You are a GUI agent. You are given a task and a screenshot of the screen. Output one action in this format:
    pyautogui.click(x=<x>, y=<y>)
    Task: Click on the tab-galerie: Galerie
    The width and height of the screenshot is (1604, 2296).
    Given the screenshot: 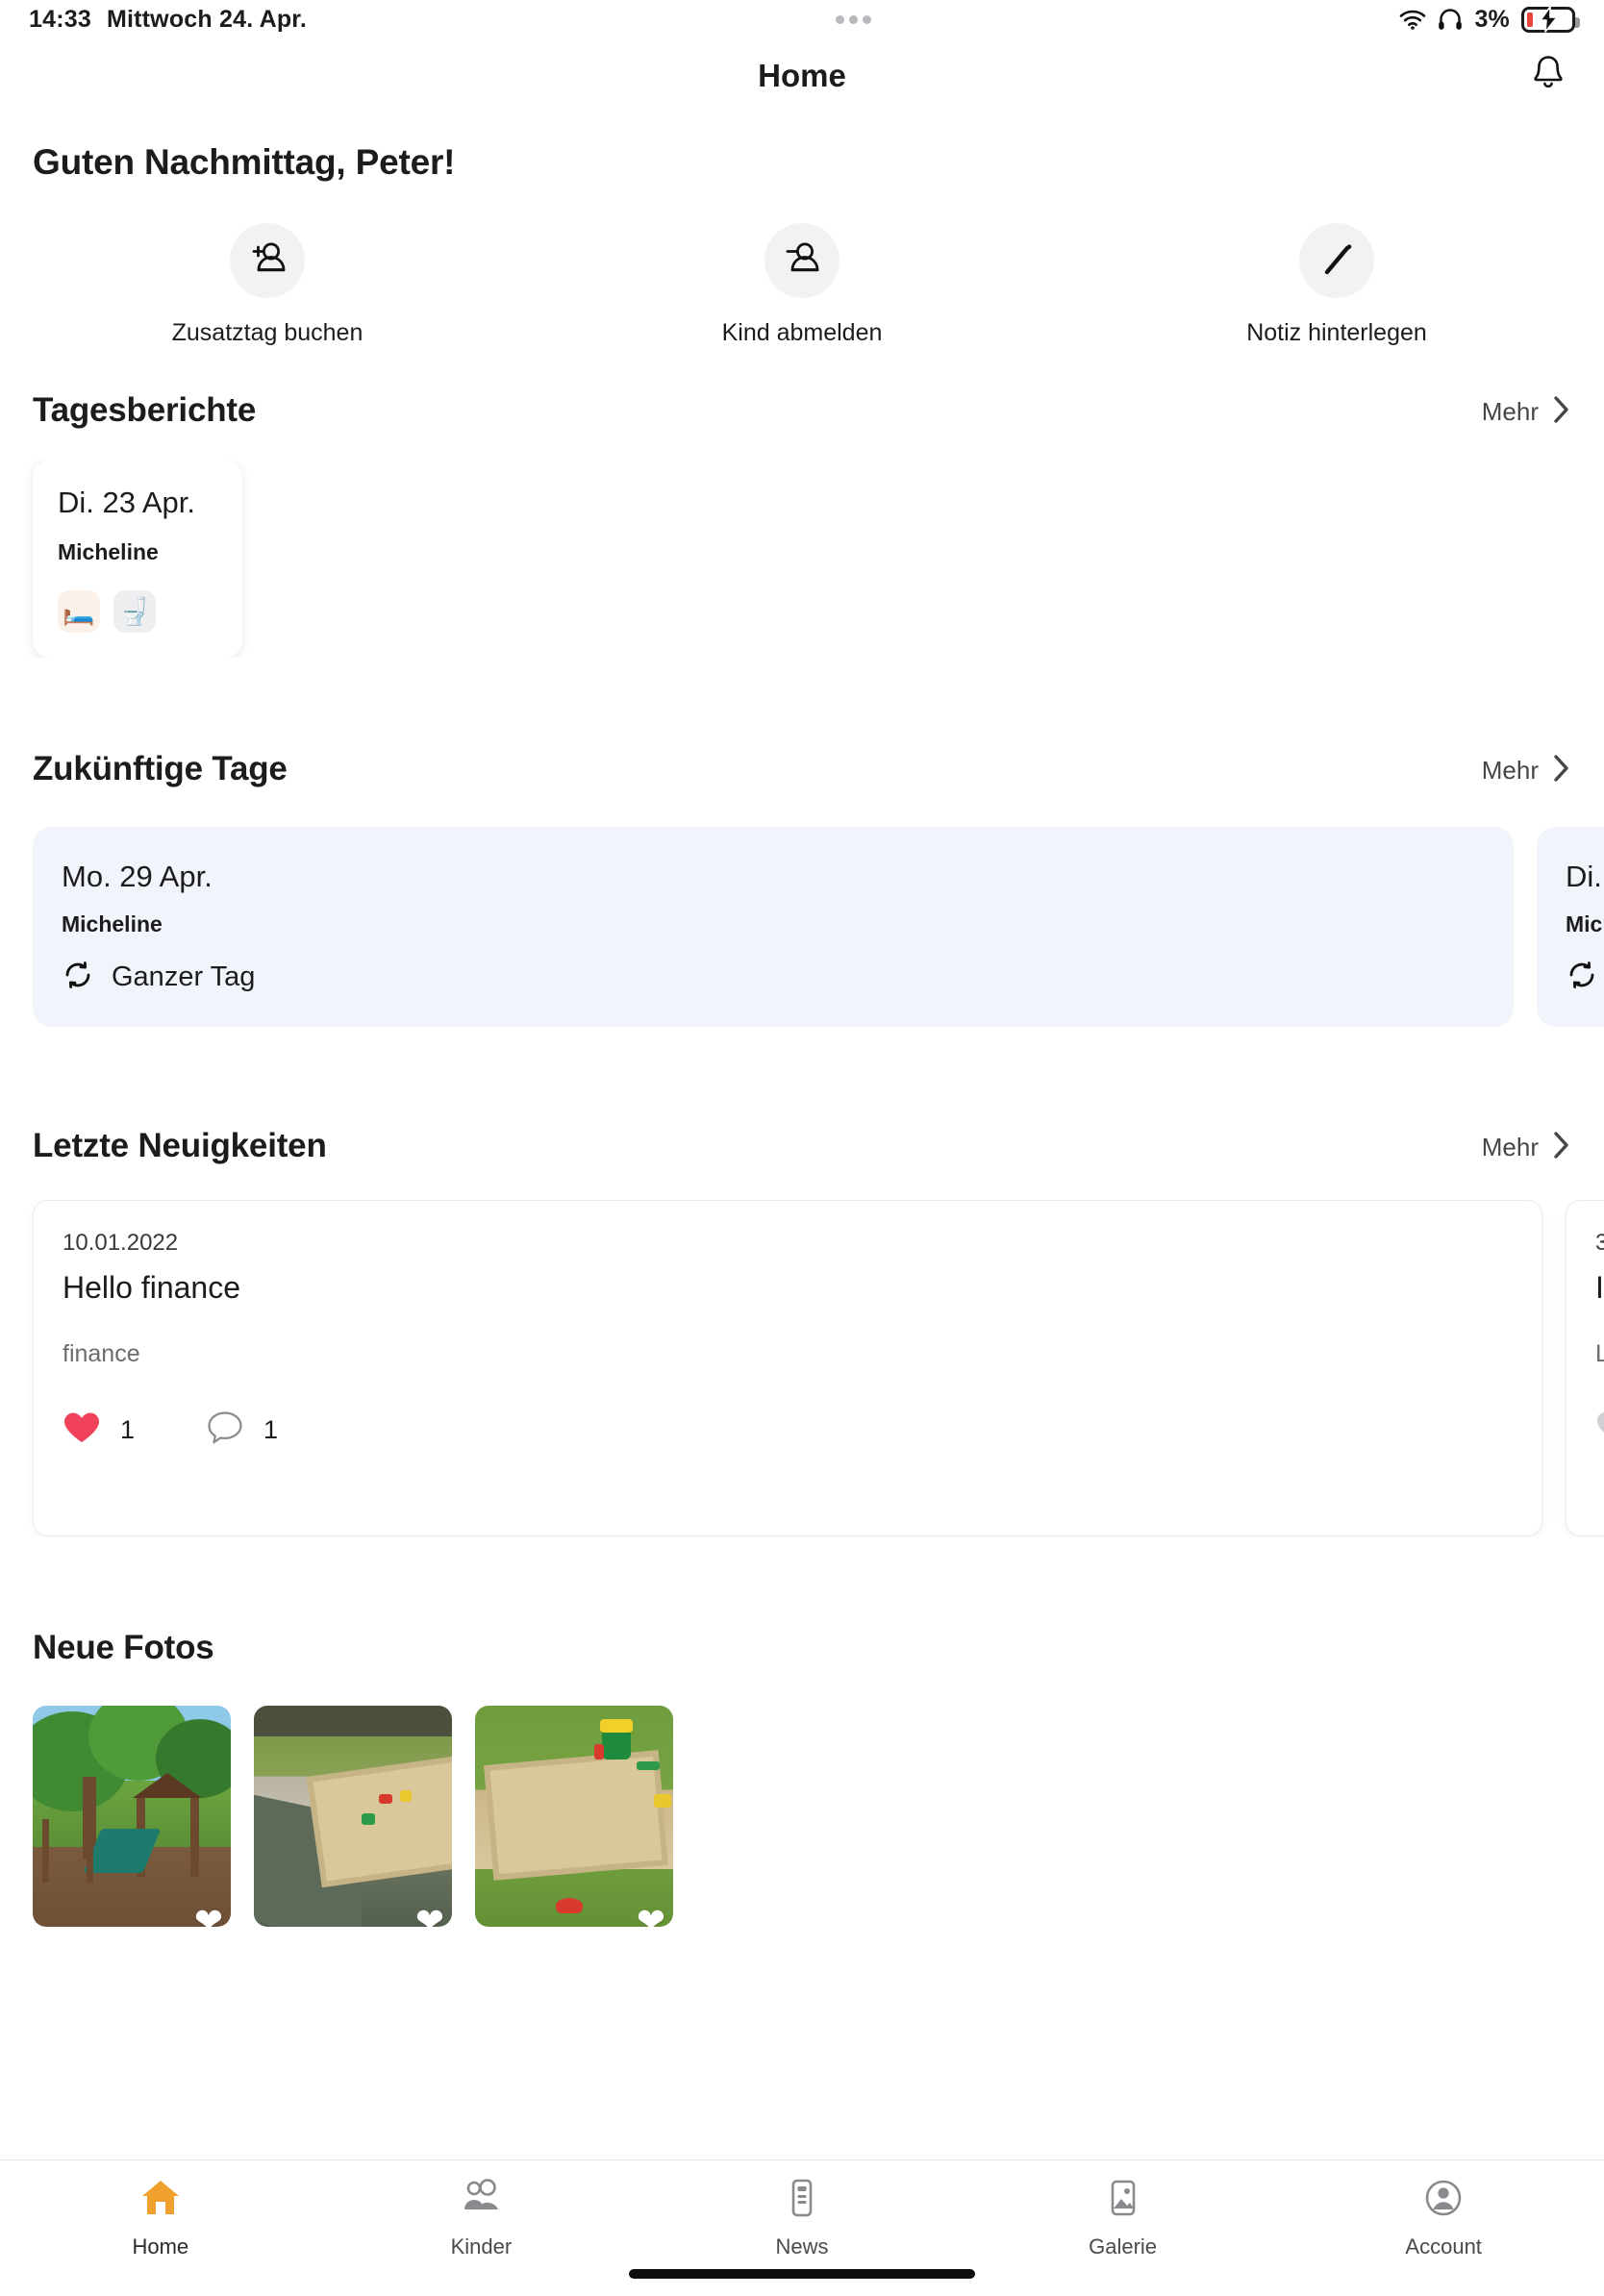 What is the action you would take?
    pyautogui.click(x=1123, y=2218)
    